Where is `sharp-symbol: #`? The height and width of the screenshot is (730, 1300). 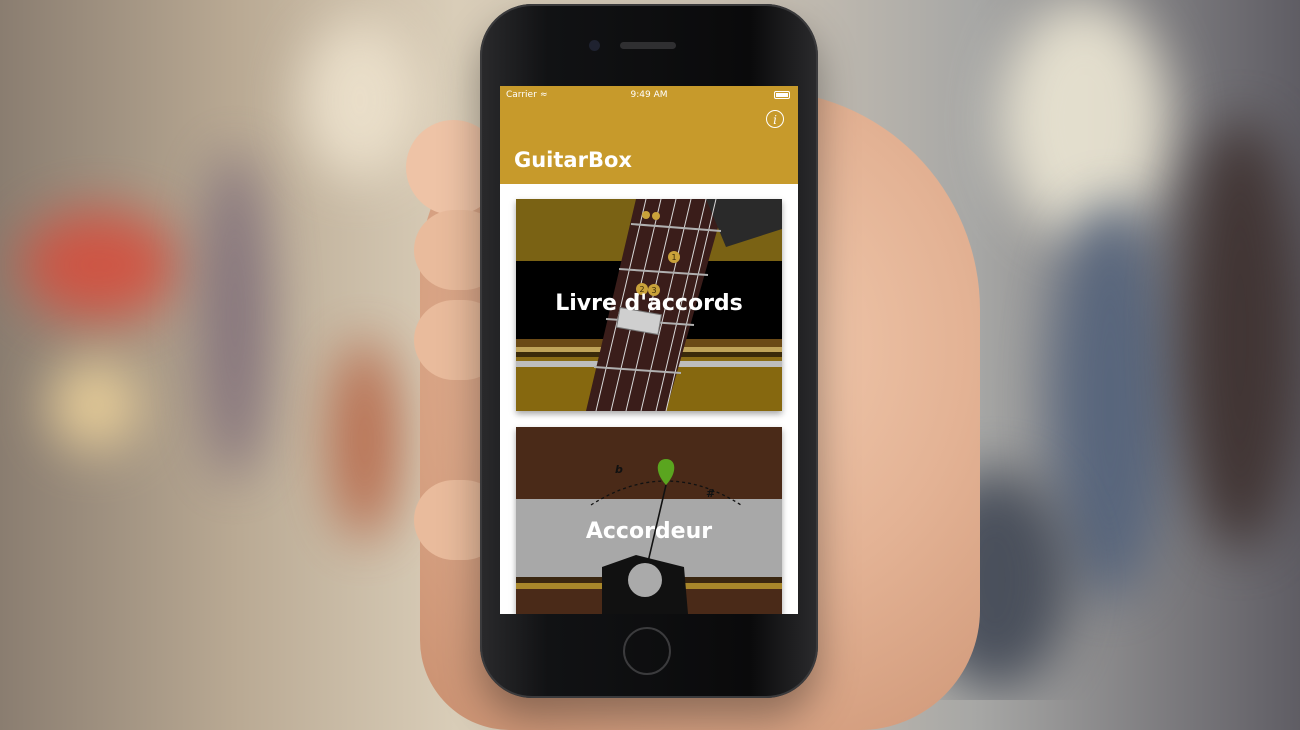
sharp-symbol: # is located at coordinates (710, 493).